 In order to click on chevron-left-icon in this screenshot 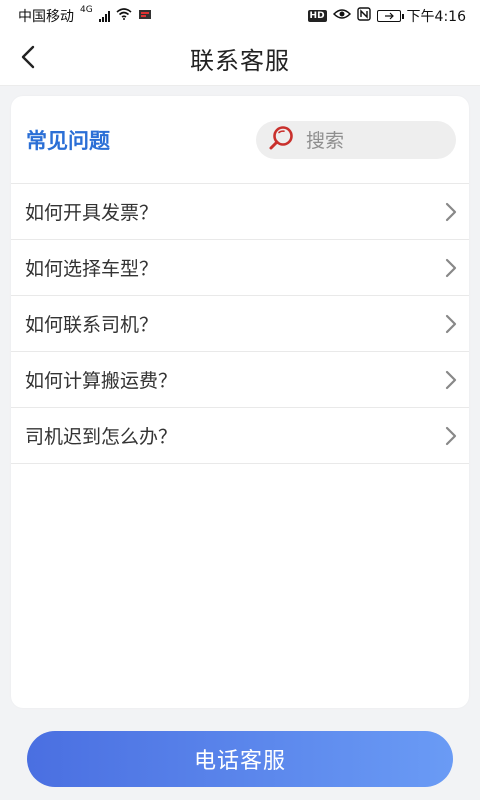, I will do `click(28, 59)`.